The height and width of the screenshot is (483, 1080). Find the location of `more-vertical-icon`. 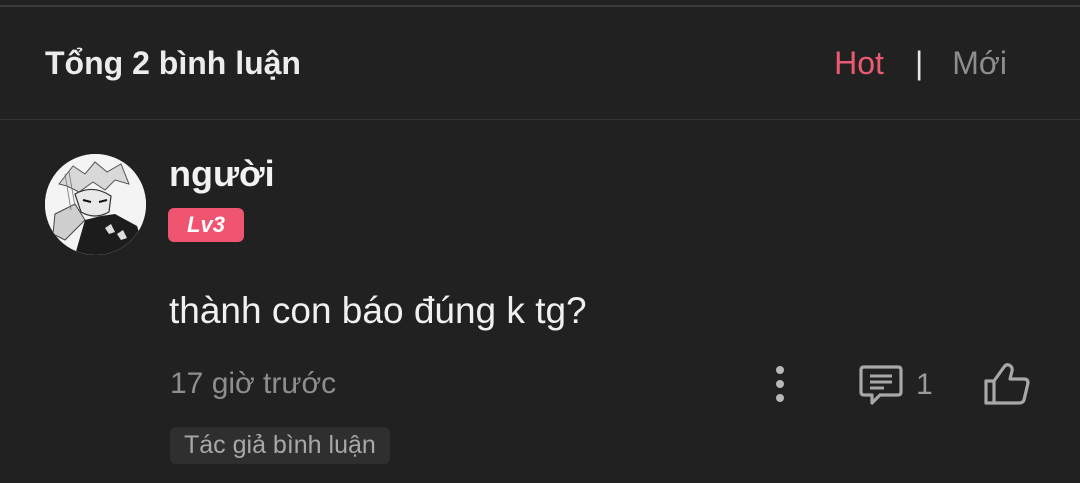

more-vertical-icon is located at coordinates (780, 384).